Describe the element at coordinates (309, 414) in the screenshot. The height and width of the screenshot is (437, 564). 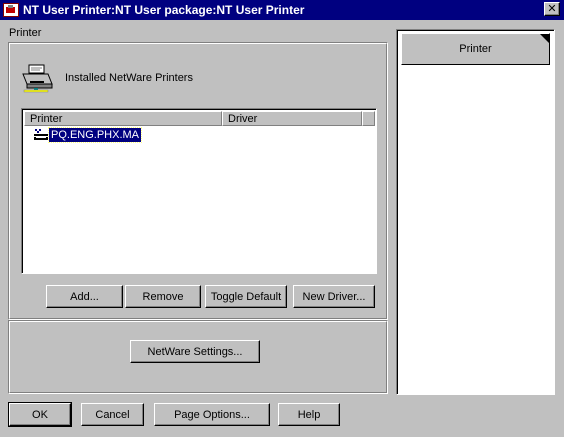
I see `help-button: Help` at that location.